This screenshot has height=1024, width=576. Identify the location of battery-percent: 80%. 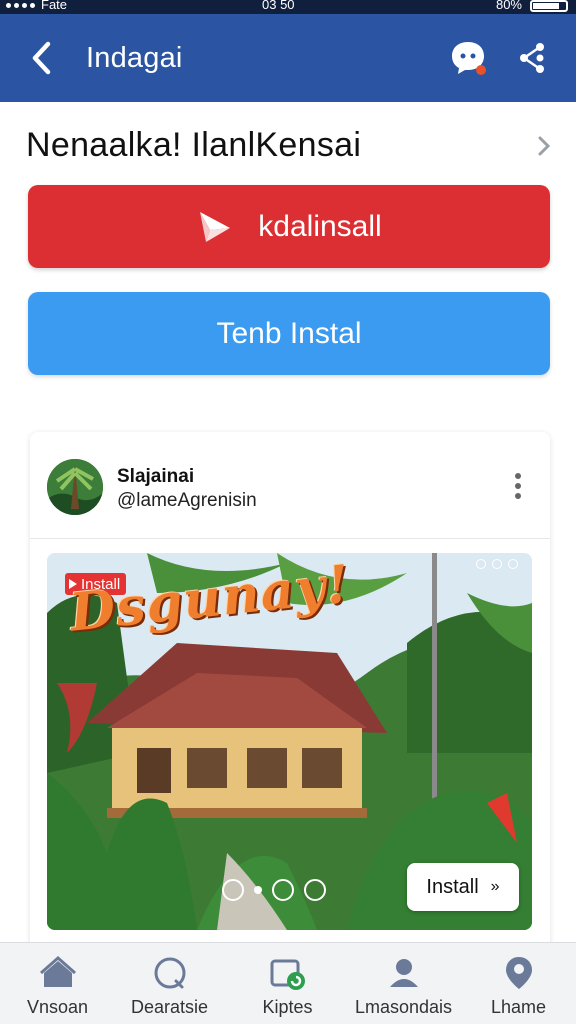
(508, 6).